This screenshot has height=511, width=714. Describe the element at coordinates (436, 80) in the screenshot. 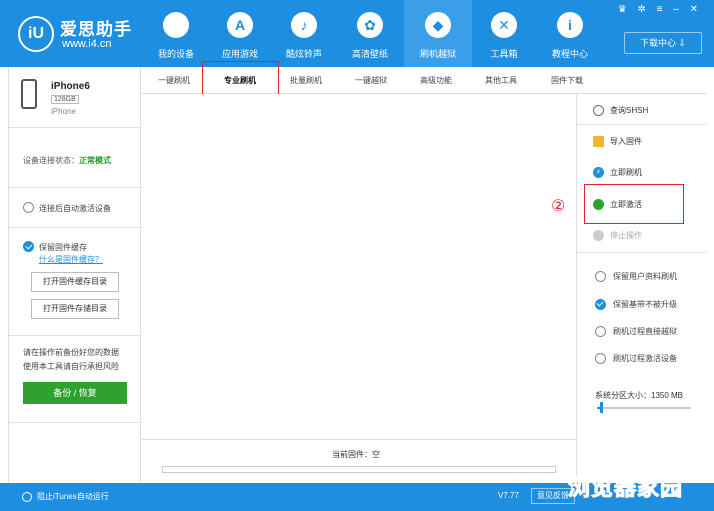

I see `tab-advanced: 高级功能` at that location.